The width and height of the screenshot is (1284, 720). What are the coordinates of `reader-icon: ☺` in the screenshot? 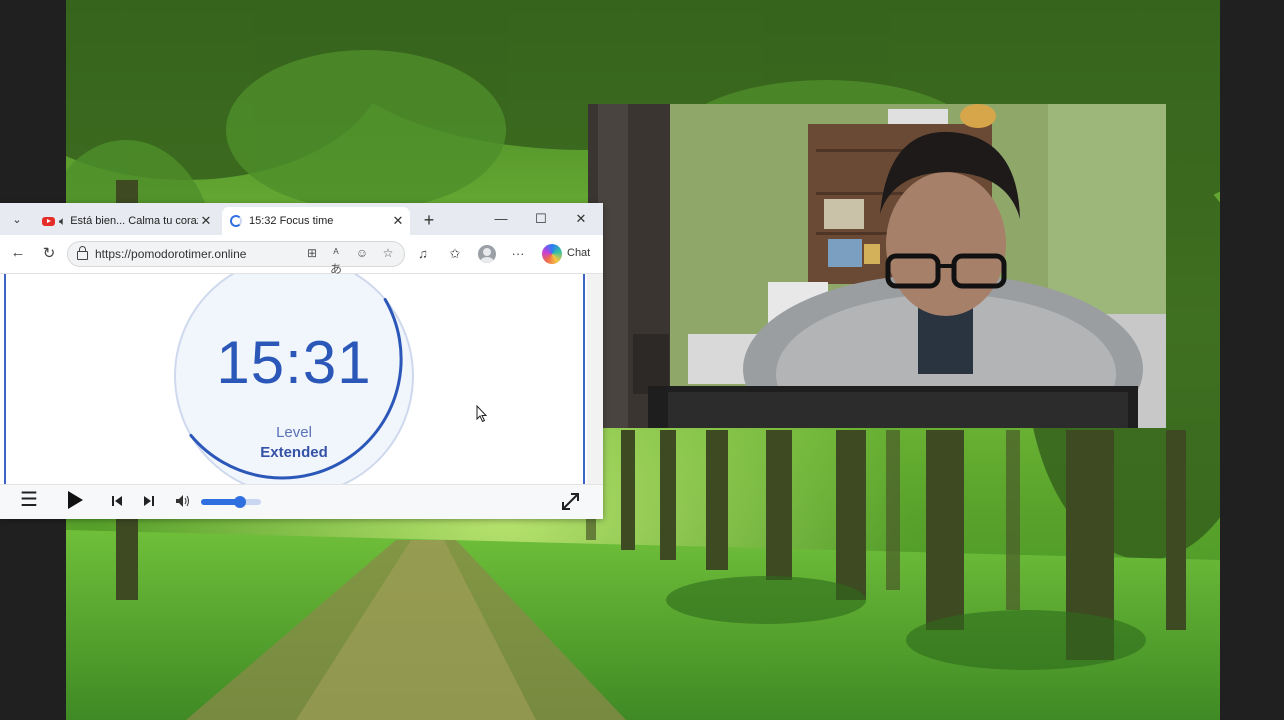 It's located at (362, 253).